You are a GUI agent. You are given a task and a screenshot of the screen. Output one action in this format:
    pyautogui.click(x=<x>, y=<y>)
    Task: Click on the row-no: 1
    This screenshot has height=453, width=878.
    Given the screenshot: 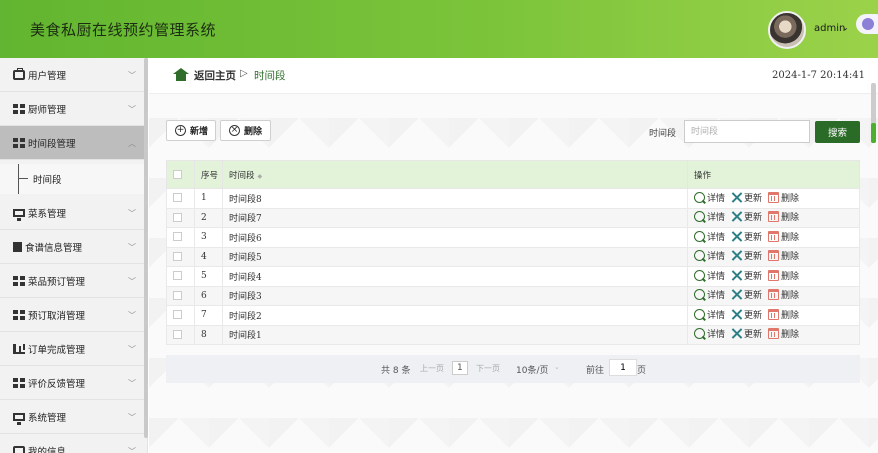 What is the action you would take?
    pyautogui.click(x=208, y=198)
    